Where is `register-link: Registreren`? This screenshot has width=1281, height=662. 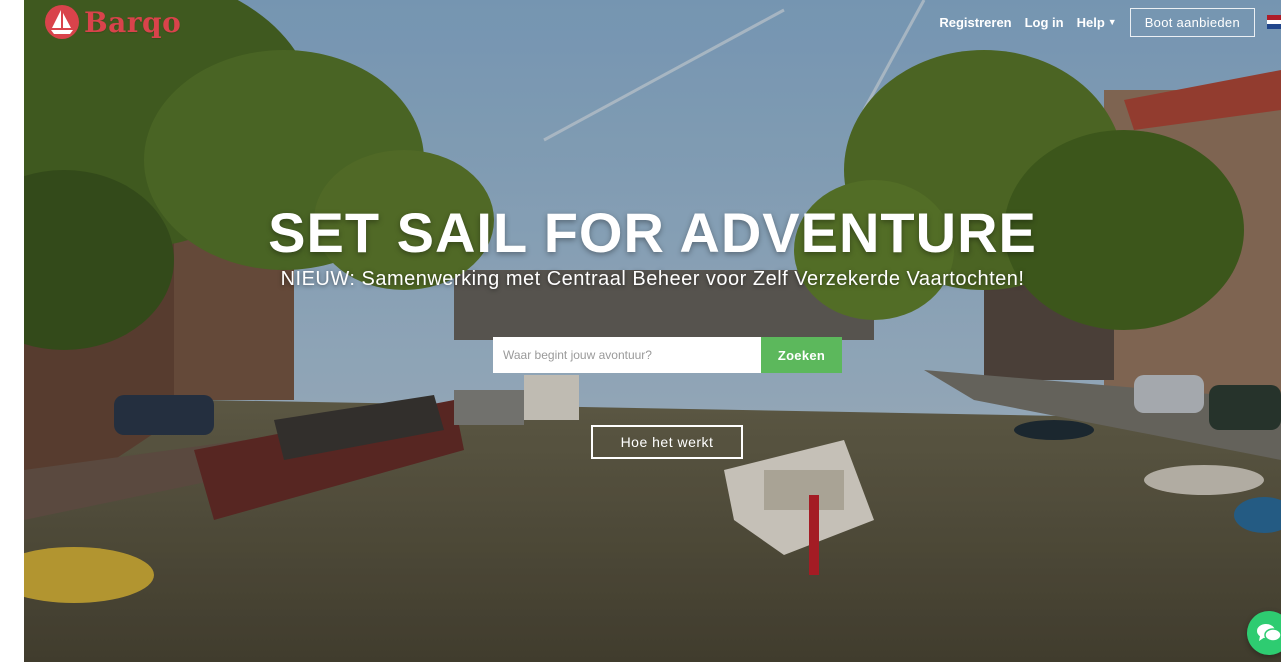
register-link: Registreren is located at coordinates (975, 22).